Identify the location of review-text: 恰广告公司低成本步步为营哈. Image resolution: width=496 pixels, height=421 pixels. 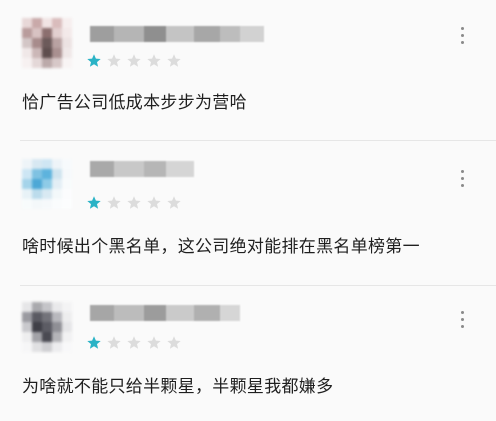
(134, 103).